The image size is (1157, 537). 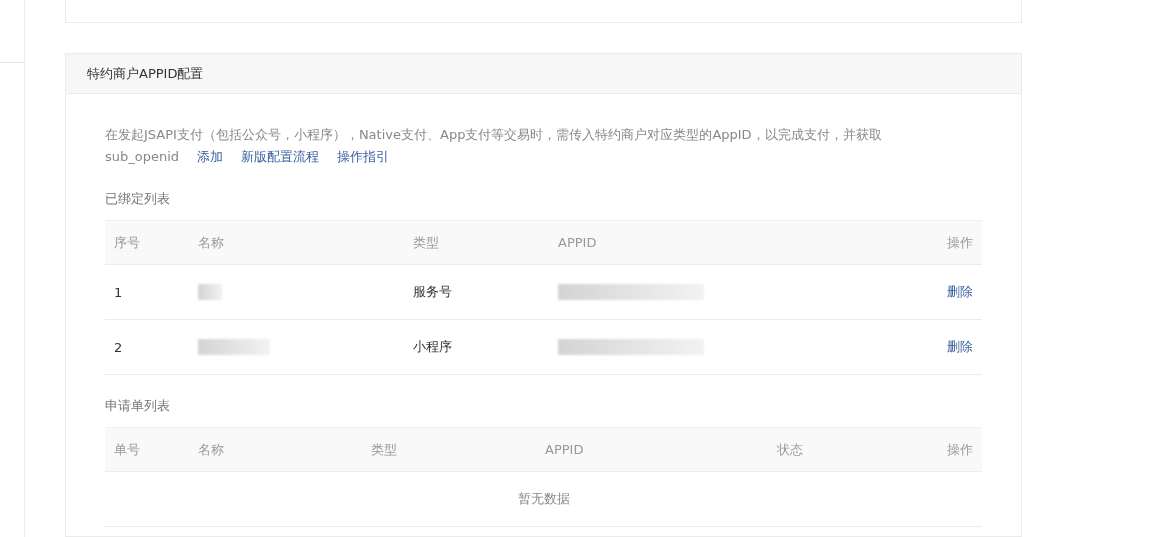 I want to click on table-cell-text: 服务号, so click(x=432, y=292).